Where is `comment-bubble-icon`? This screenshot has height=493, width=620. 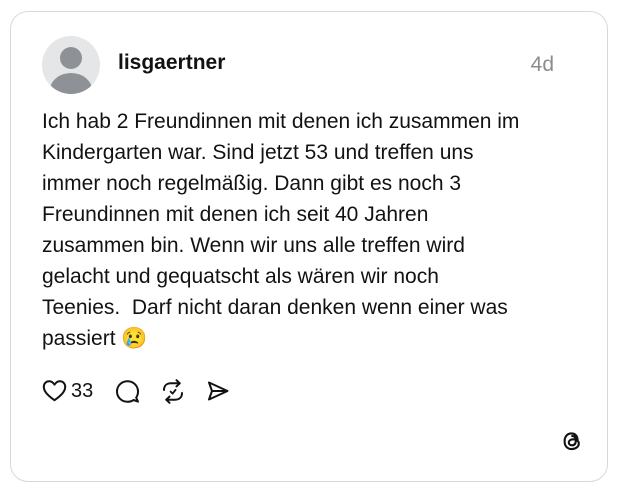
comment-bubble-icon is located at coordinates (127, 391).